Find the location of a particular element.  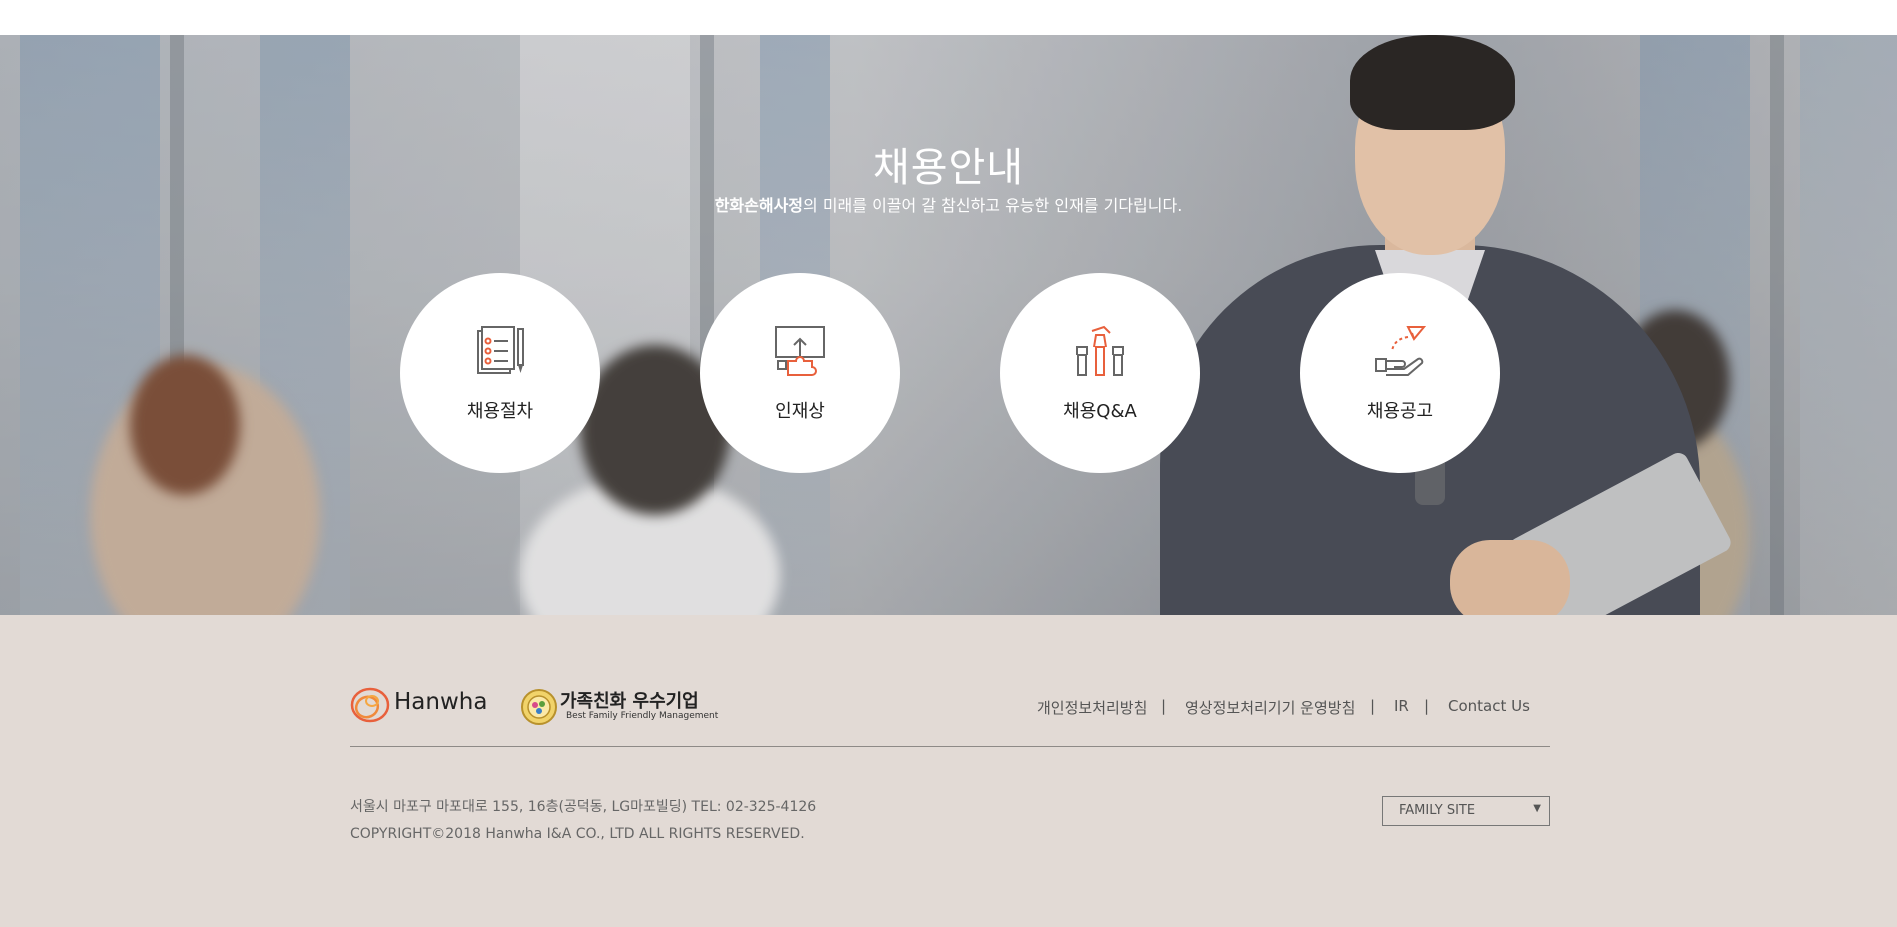

ideal-talent-button: 인재상 is located at coordinates (800, 373).